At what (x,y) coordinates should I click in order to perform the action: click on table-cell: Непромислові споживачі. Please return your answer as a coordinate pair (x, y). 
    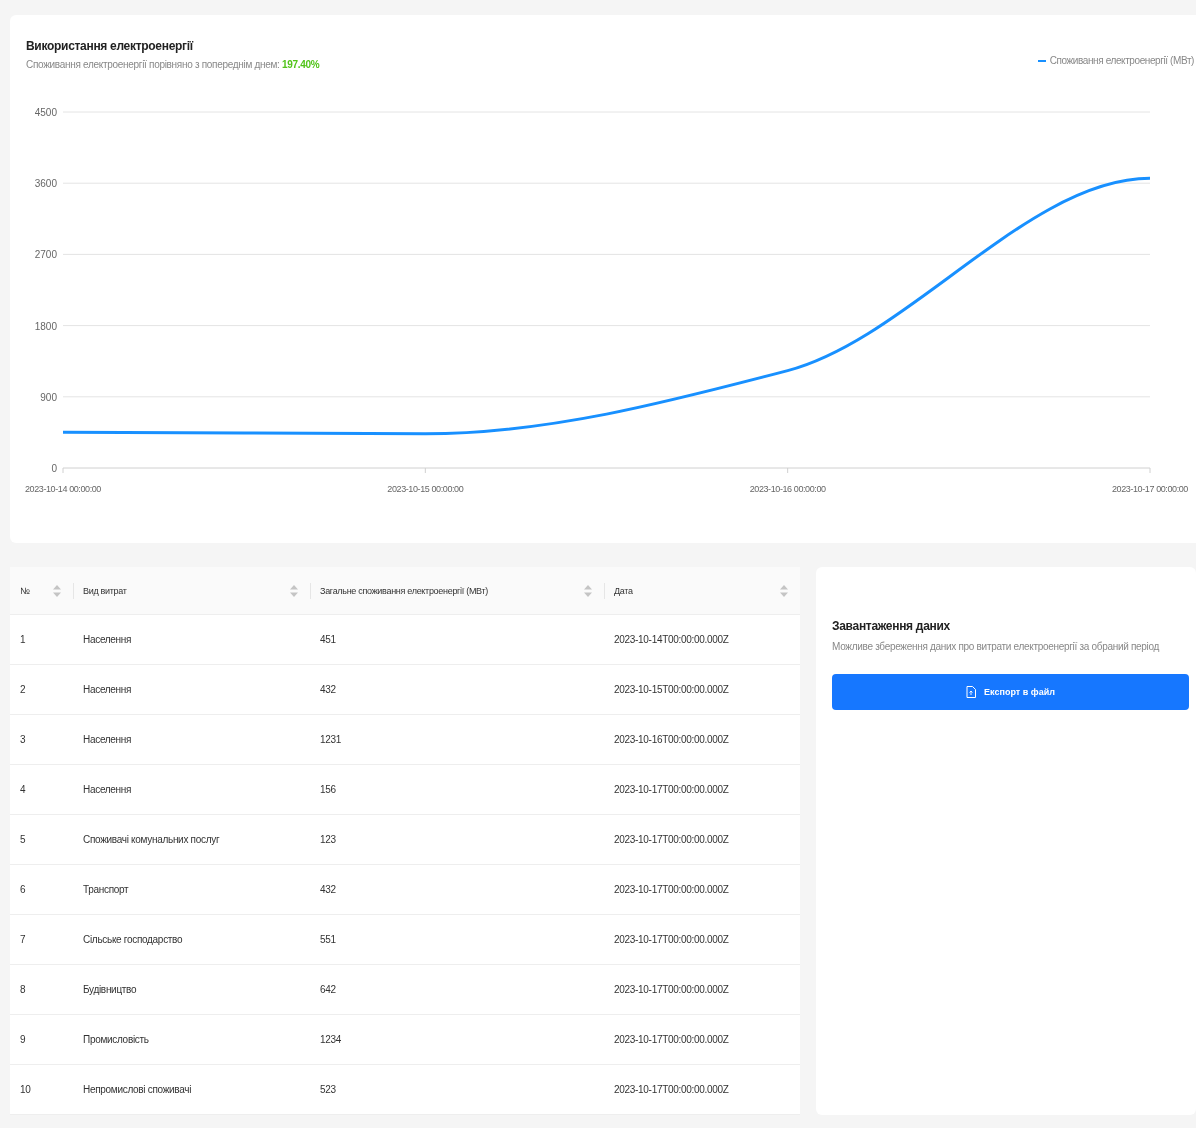
    Looking at the image, I should click on (137, 1089).